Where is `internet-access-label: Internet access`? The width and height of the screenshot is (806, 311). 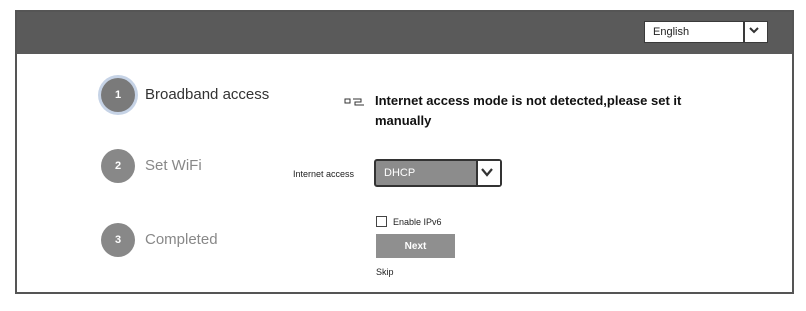 internet-access-label: Internet access is located at coordinates (324, 174).